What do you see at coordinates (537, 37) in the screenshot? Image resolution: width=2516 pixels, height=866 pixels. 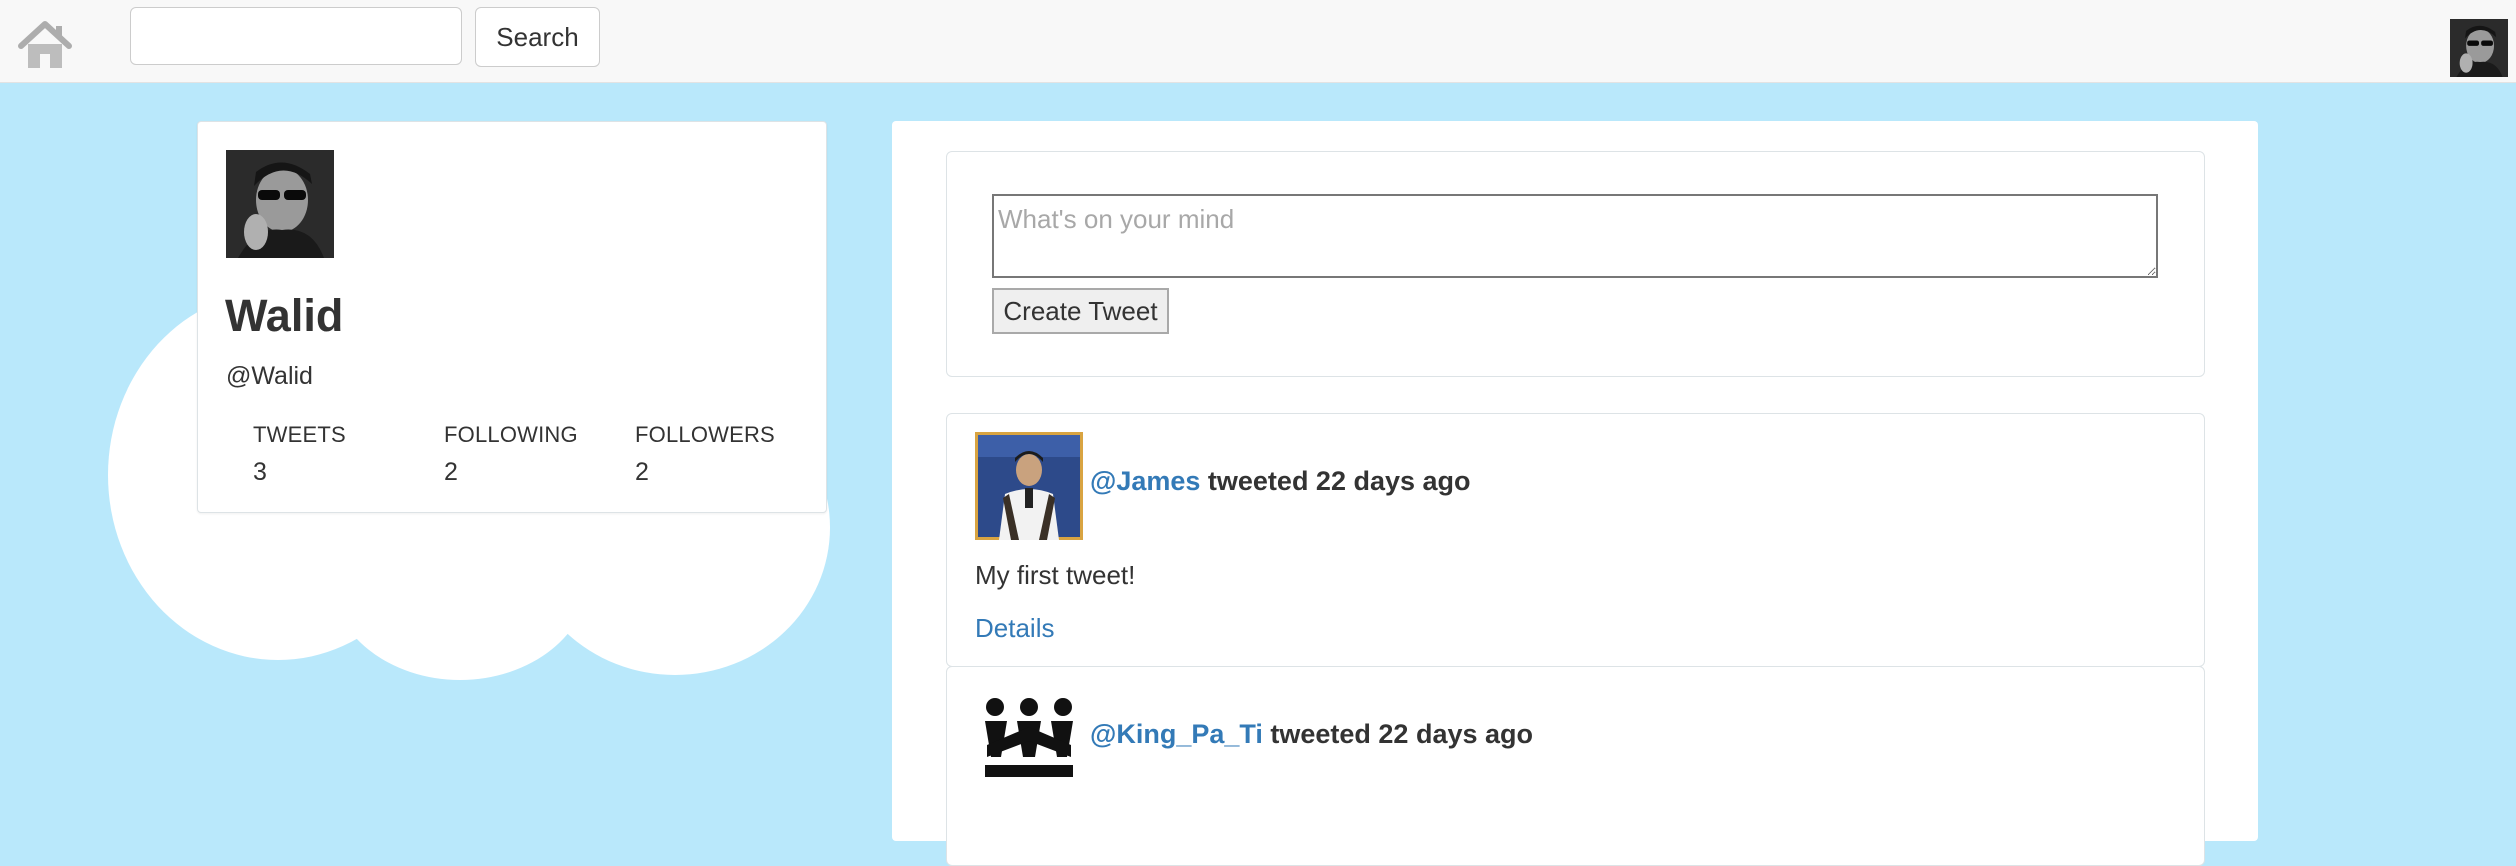 I see `search-button: Search` at bounding box center [537, 37].